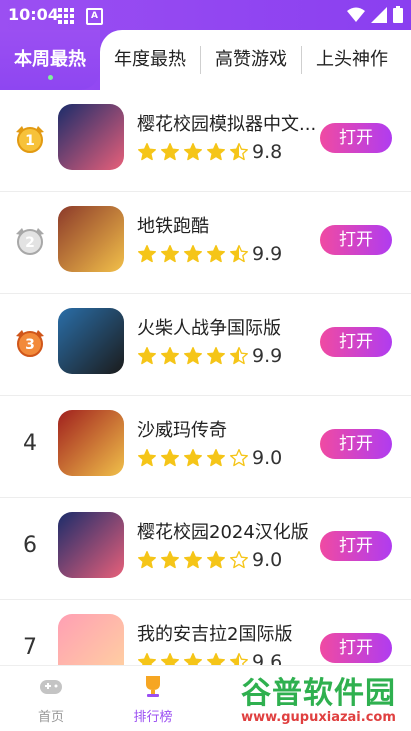  Describe the element at coordinates (205, 15) in the screenshot. I see `status-bar: 10:04 A` at that location.